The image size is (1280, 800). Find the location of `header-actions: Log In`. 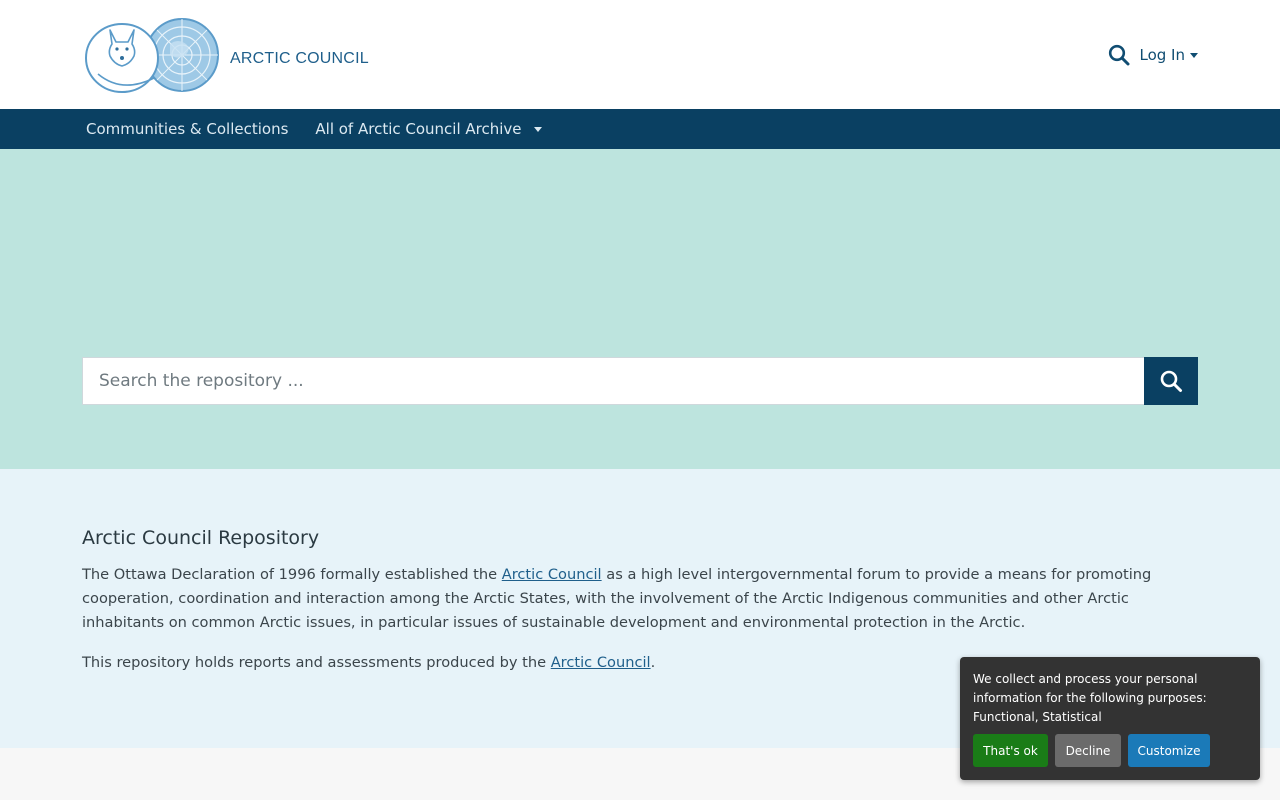

header-actions: Log In is located at coordinates (1152, 55).